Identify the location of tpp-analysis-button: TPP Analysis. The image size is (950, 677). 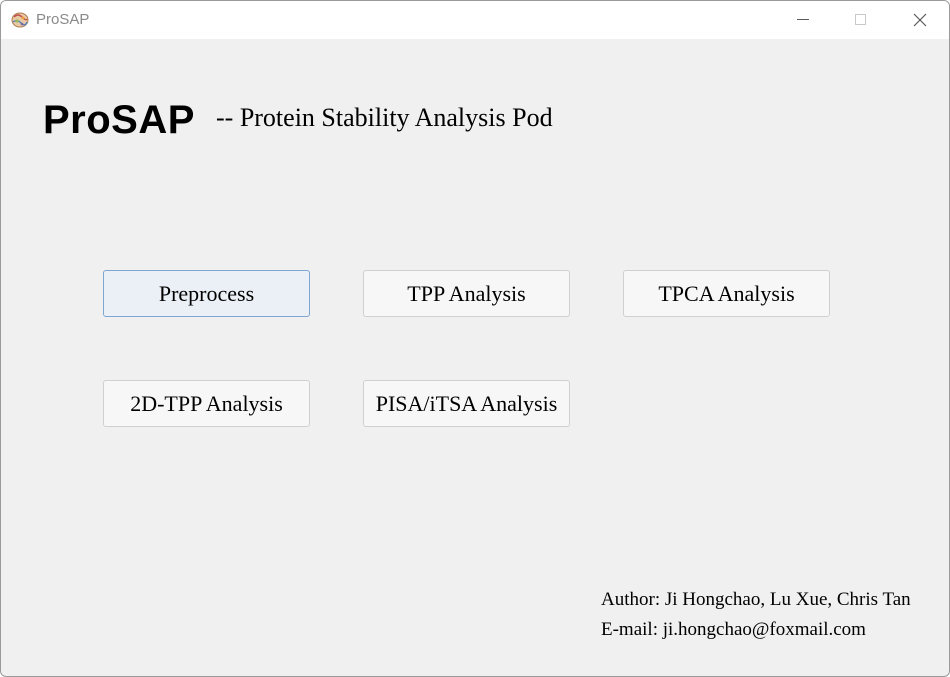
(466, 293).